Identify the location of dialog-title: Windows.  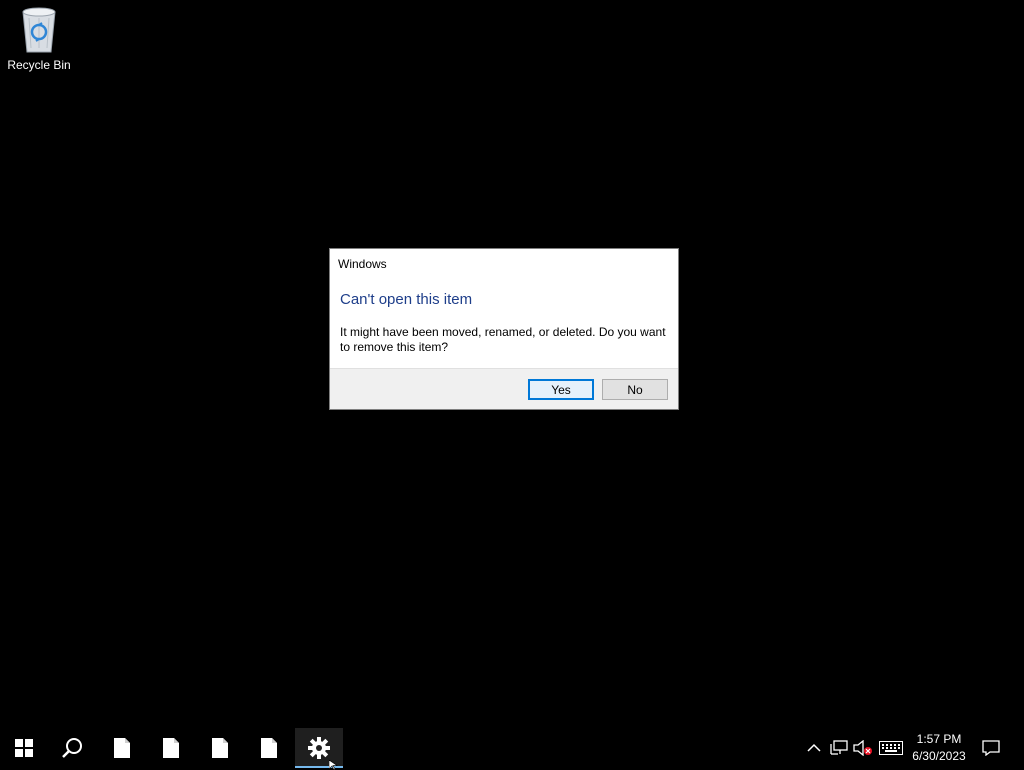
(362, 264).